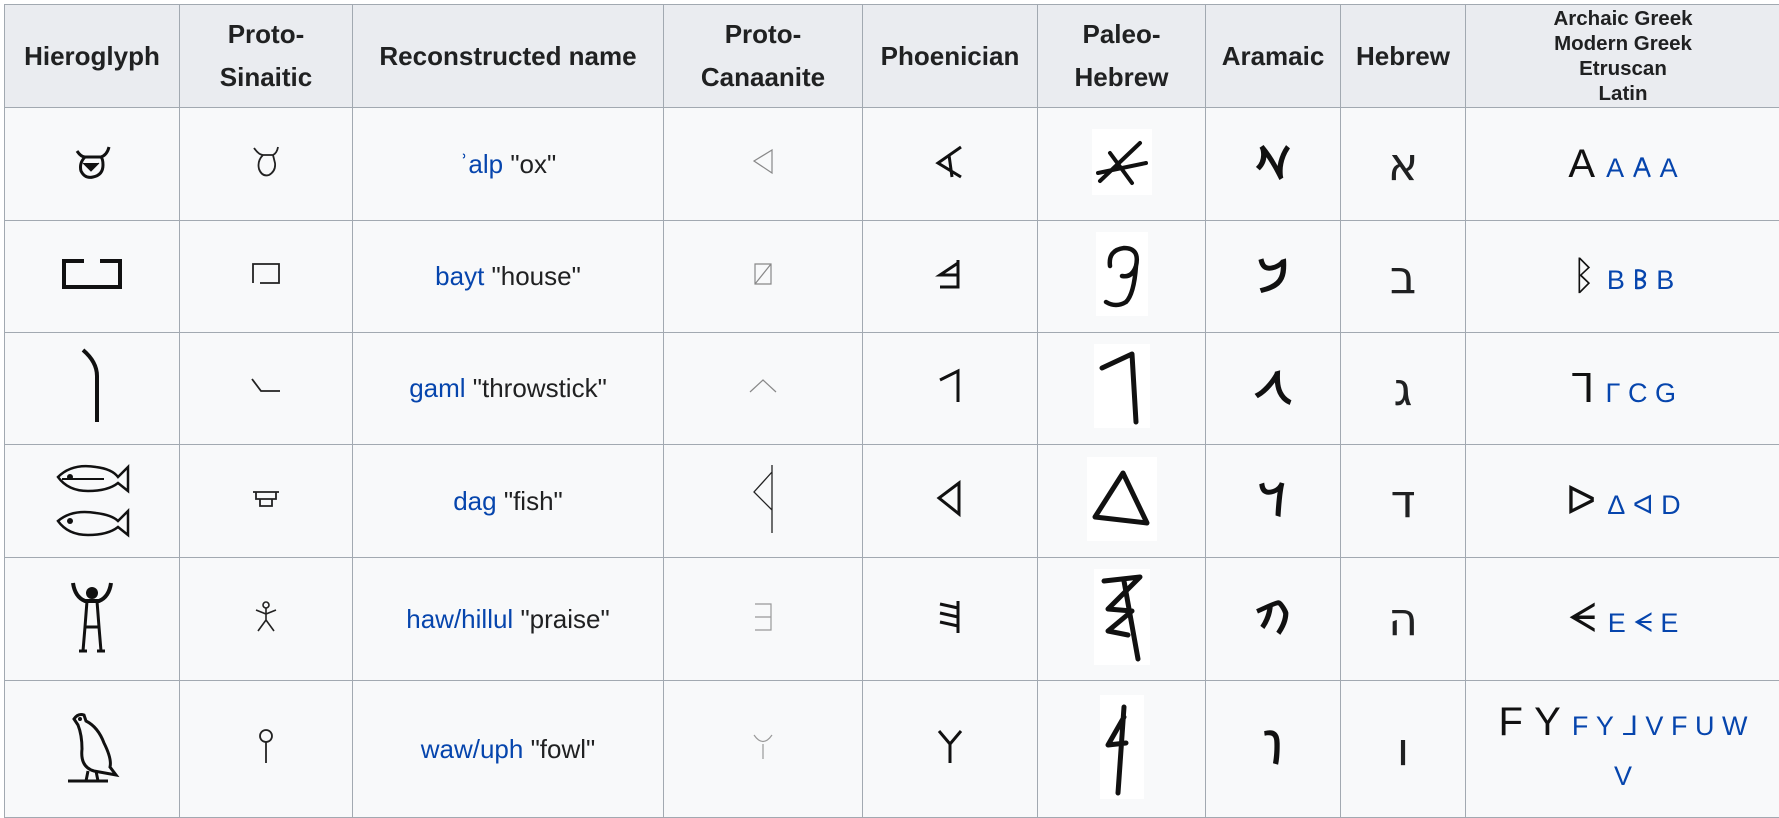 The height and width of the screenshot is (818, 1779). I want to click on proto-canaanite-aleph-icon, so click(763, 162).